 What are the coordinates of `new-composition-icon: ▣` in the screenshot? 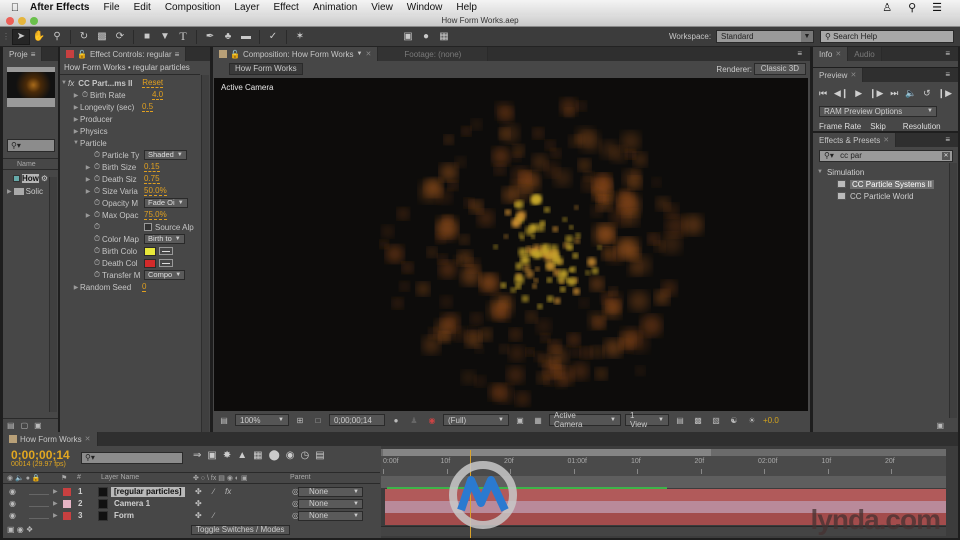 It's located at (38, 425).